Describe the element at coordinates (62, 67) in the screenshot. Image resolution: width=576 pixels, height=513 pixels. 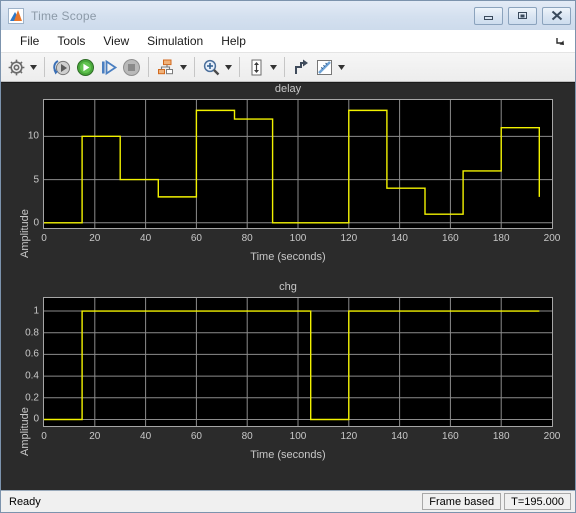
I see `run-from-start-button` at that location.